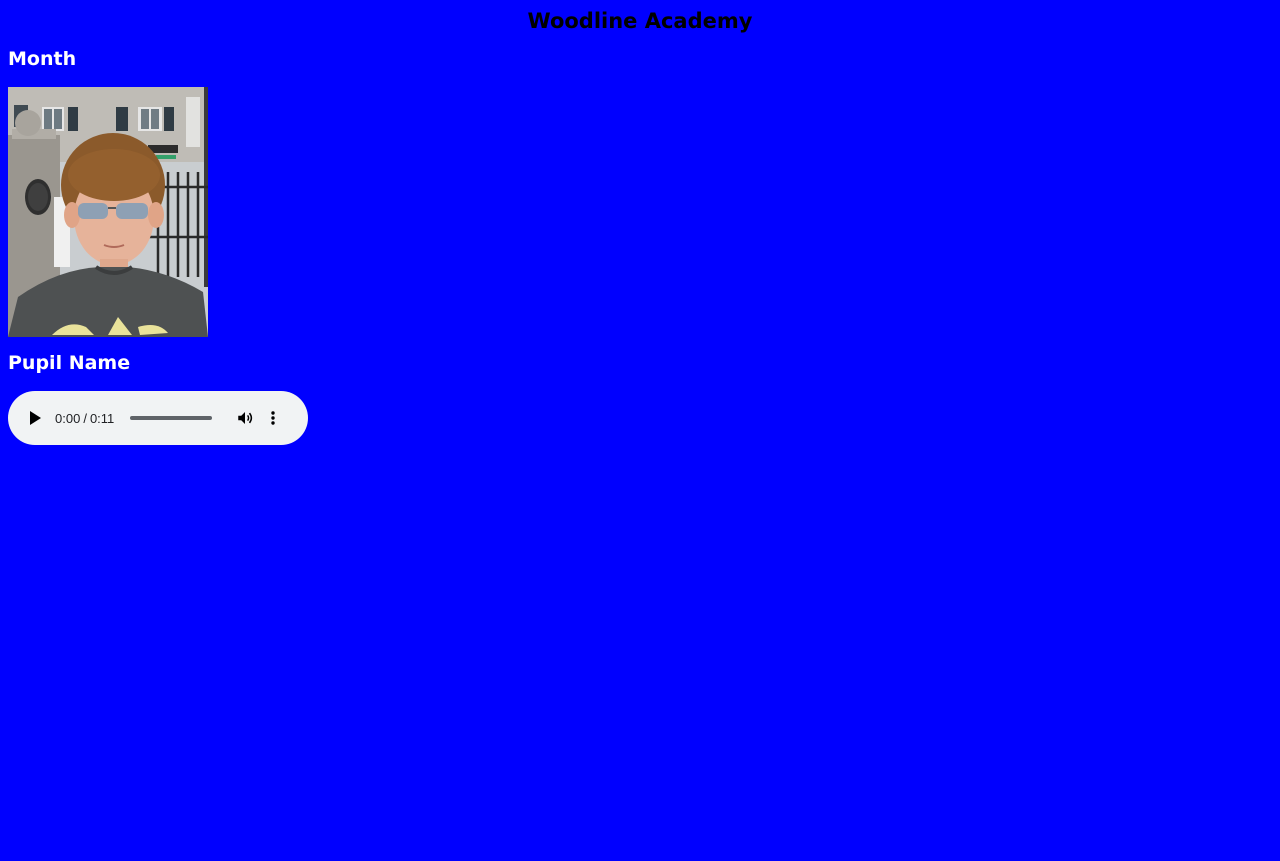 This screenshot has width=1280, height=861. Describe the element at coordinates (108, 212) in the screenshot. I see `pupil-photo` at that location.